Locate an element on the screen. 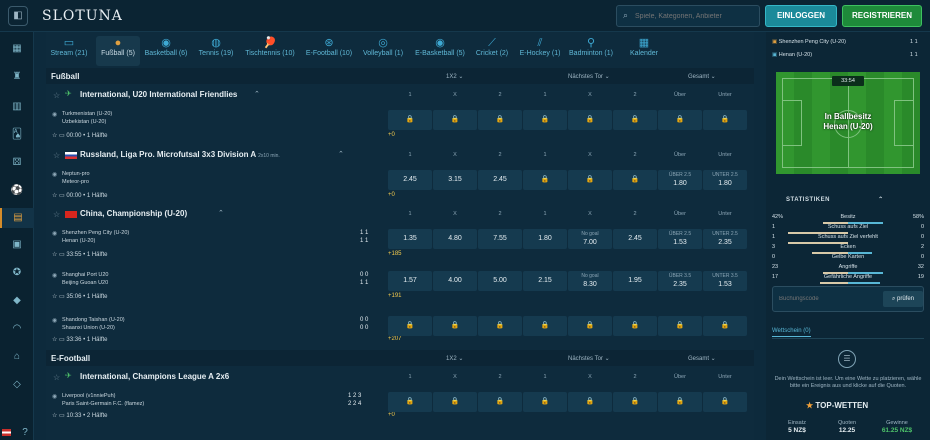 The width and height of the screenshot is (930, 440). odd-button: 1.95 is located at coordinates (635, 281).